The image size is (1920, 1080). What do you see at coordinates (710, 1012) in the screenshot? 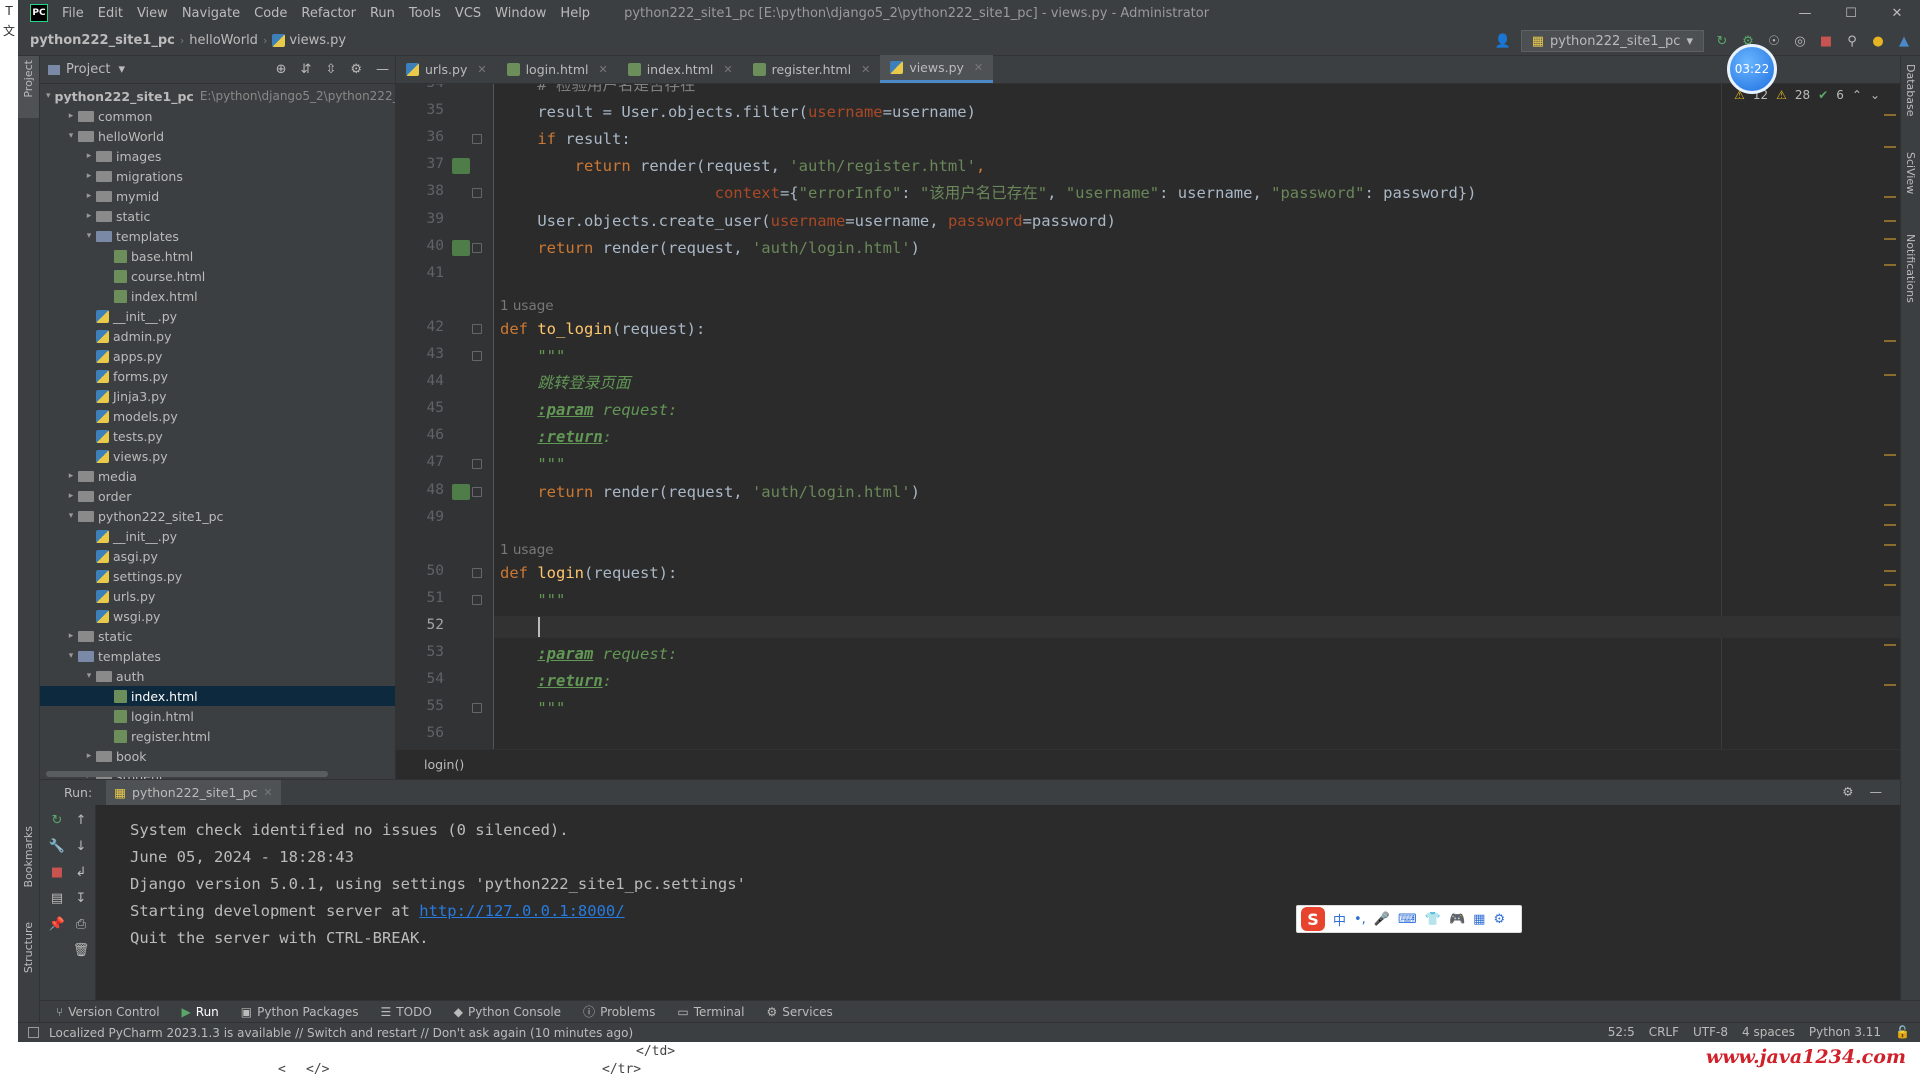
I see `tool-tab-terminal: ▭ Terminal` at bounding box center [710, 1012].